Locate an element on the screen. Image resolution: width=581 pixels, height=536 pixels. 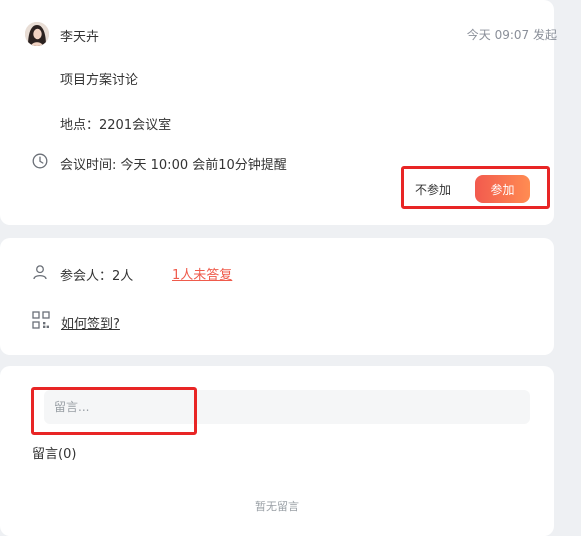
attendee-row: 参会人：2人 is located at coordinates (82, 274).